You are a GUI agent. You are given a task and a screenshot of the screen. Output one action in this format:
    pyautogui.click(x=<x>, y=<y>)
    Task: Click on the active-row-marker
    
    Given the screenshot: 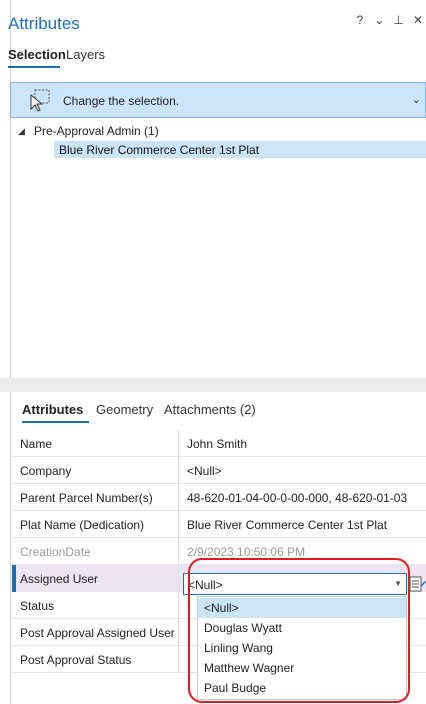 What is the action you would take?
    pyautogui.click(x=14, y=578)
    